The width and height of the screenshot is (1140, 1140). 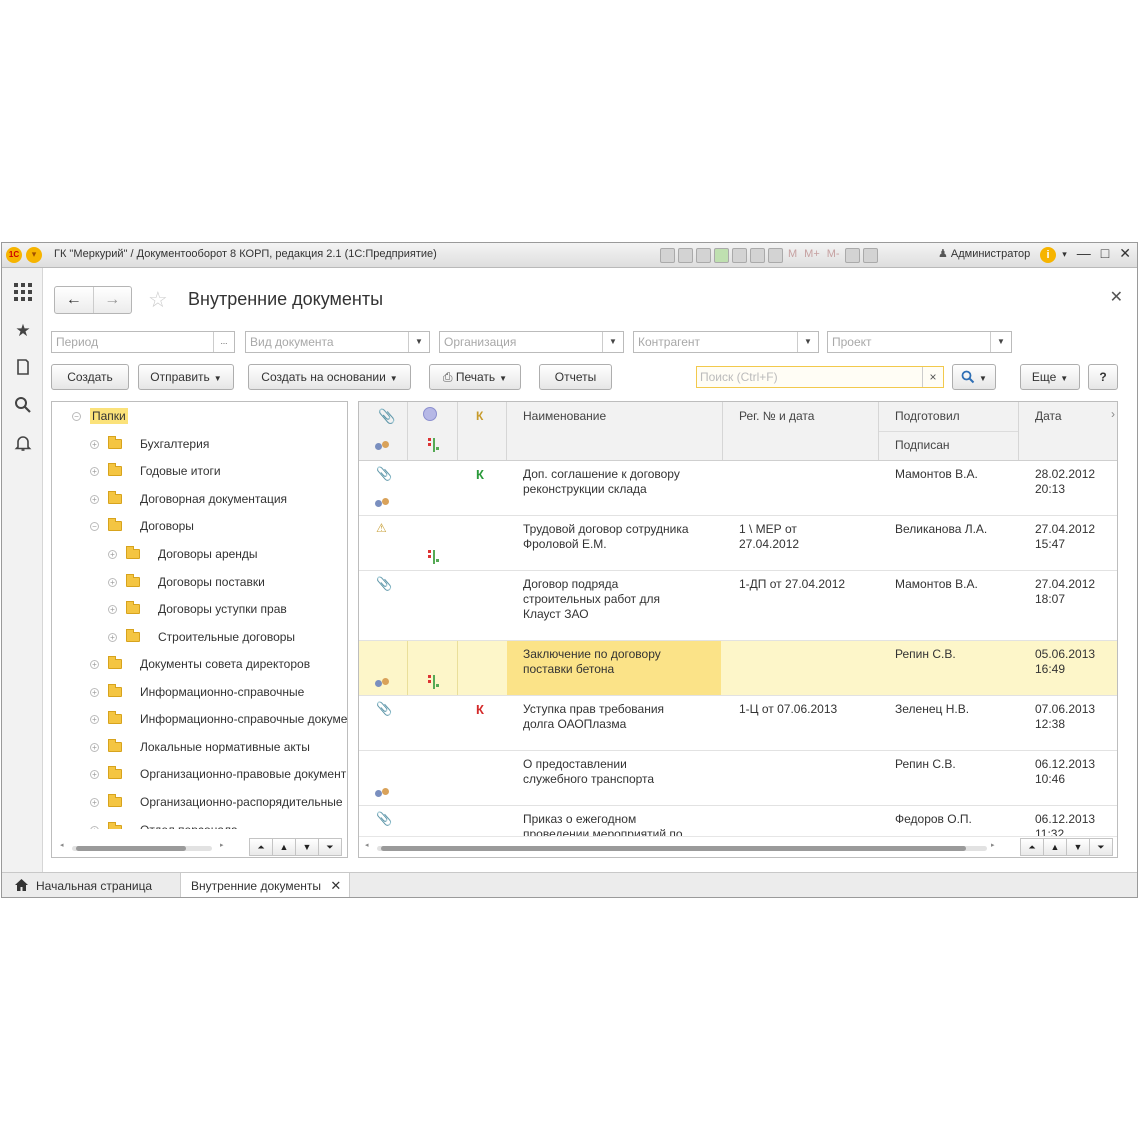 What do you see at coordinates (218, 774) in the screenshot?
I see `tree-item: + Организационно-правовые документы` at bounding box center [218, 774].